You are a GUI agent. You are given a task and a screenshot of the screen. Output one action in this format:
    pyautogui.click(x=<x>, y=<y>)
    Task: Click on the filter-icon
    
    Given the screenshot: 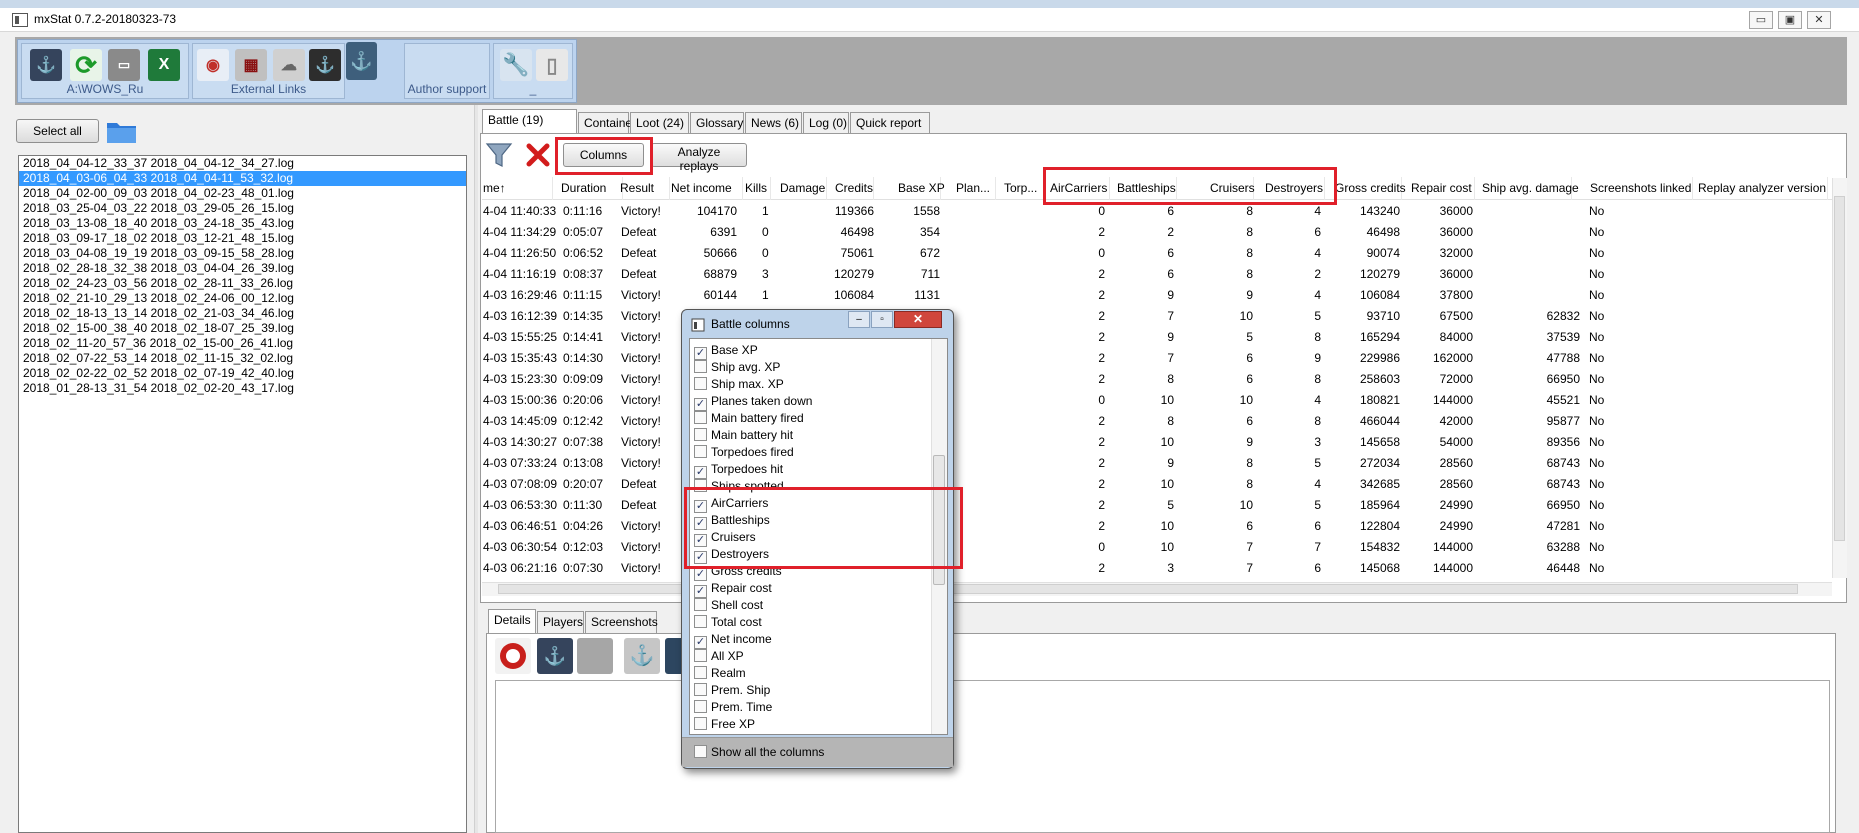 What is the action you would take?
    pyautogui.click(x=499, y=155)
    